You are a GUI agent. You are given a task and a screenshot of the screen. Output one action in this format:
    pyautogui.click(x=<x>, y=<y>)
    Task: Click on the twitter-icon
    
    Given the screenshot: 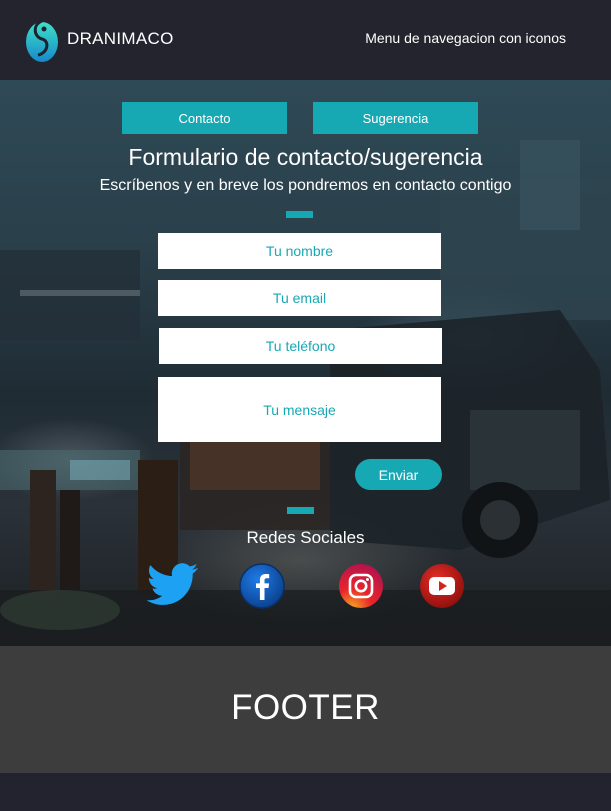 What is the action you would take?
    pyautogui.click(x=173, y=585)
    